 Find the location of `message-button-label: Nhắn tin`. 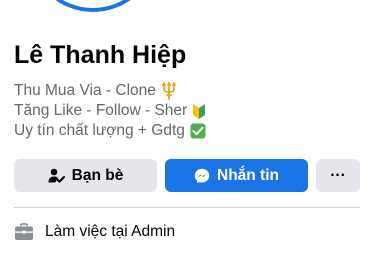

message-button-label: Nhắn tin is located at coordinates (248, 175).